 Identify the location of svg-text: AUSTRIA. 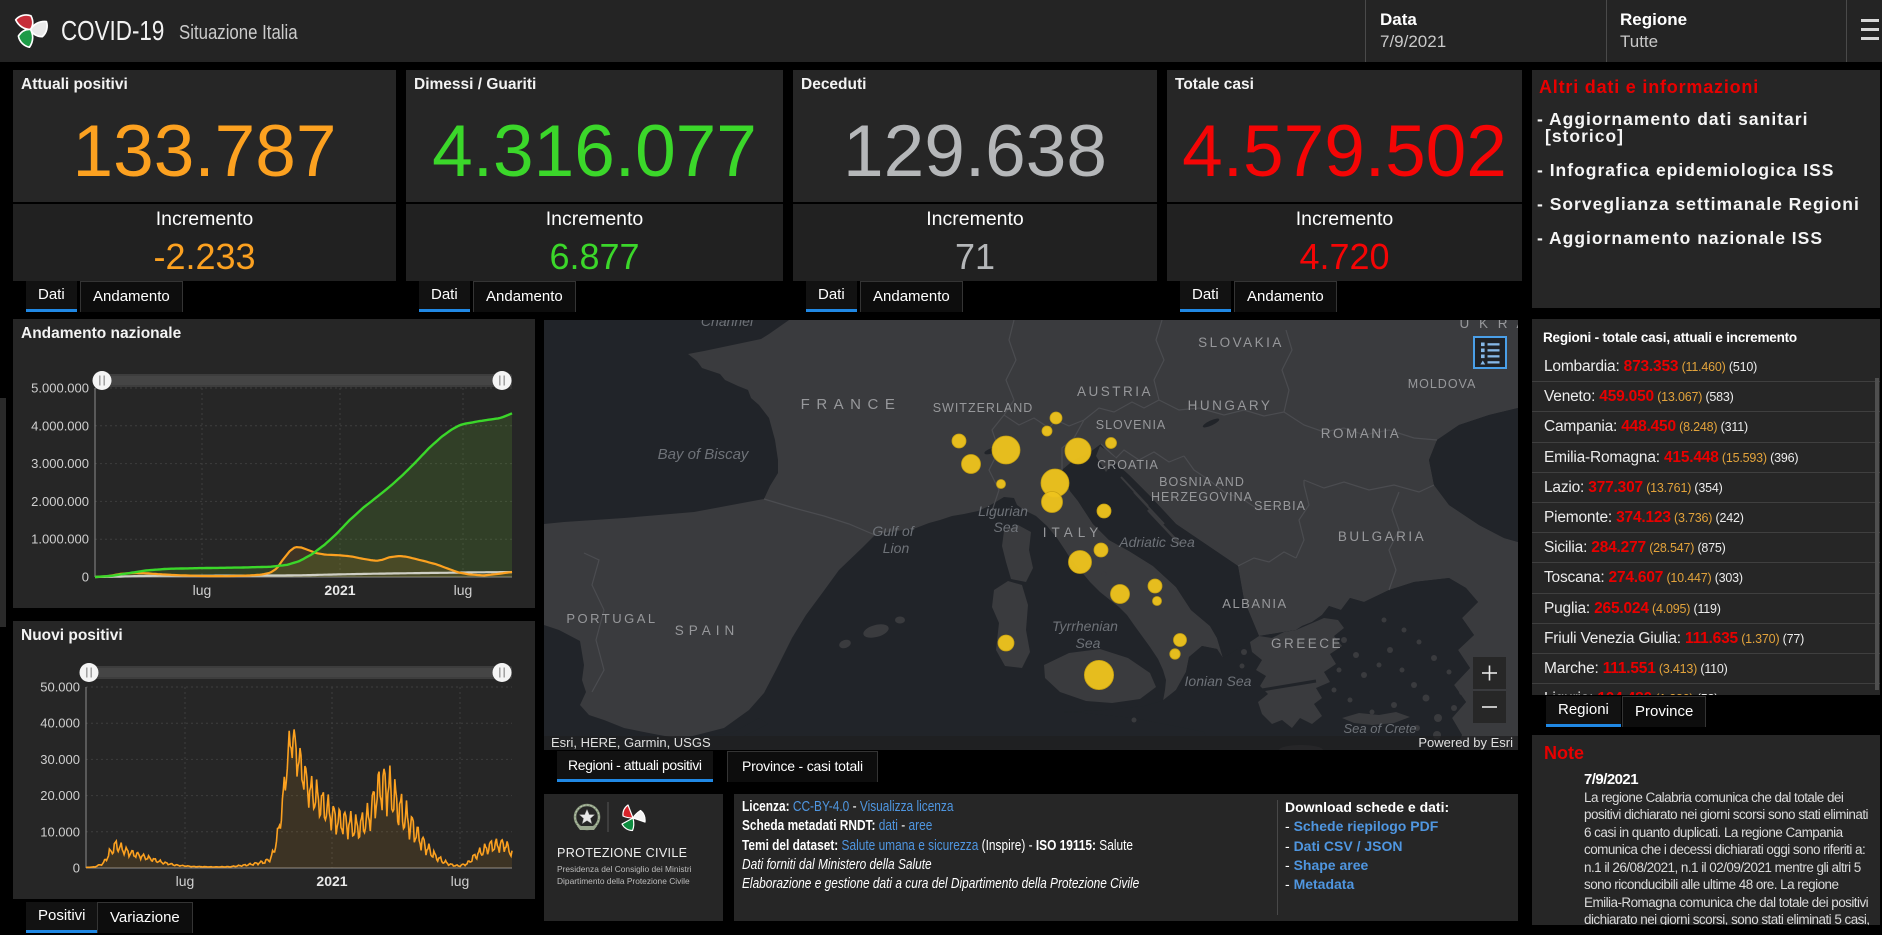
(1115, 391).